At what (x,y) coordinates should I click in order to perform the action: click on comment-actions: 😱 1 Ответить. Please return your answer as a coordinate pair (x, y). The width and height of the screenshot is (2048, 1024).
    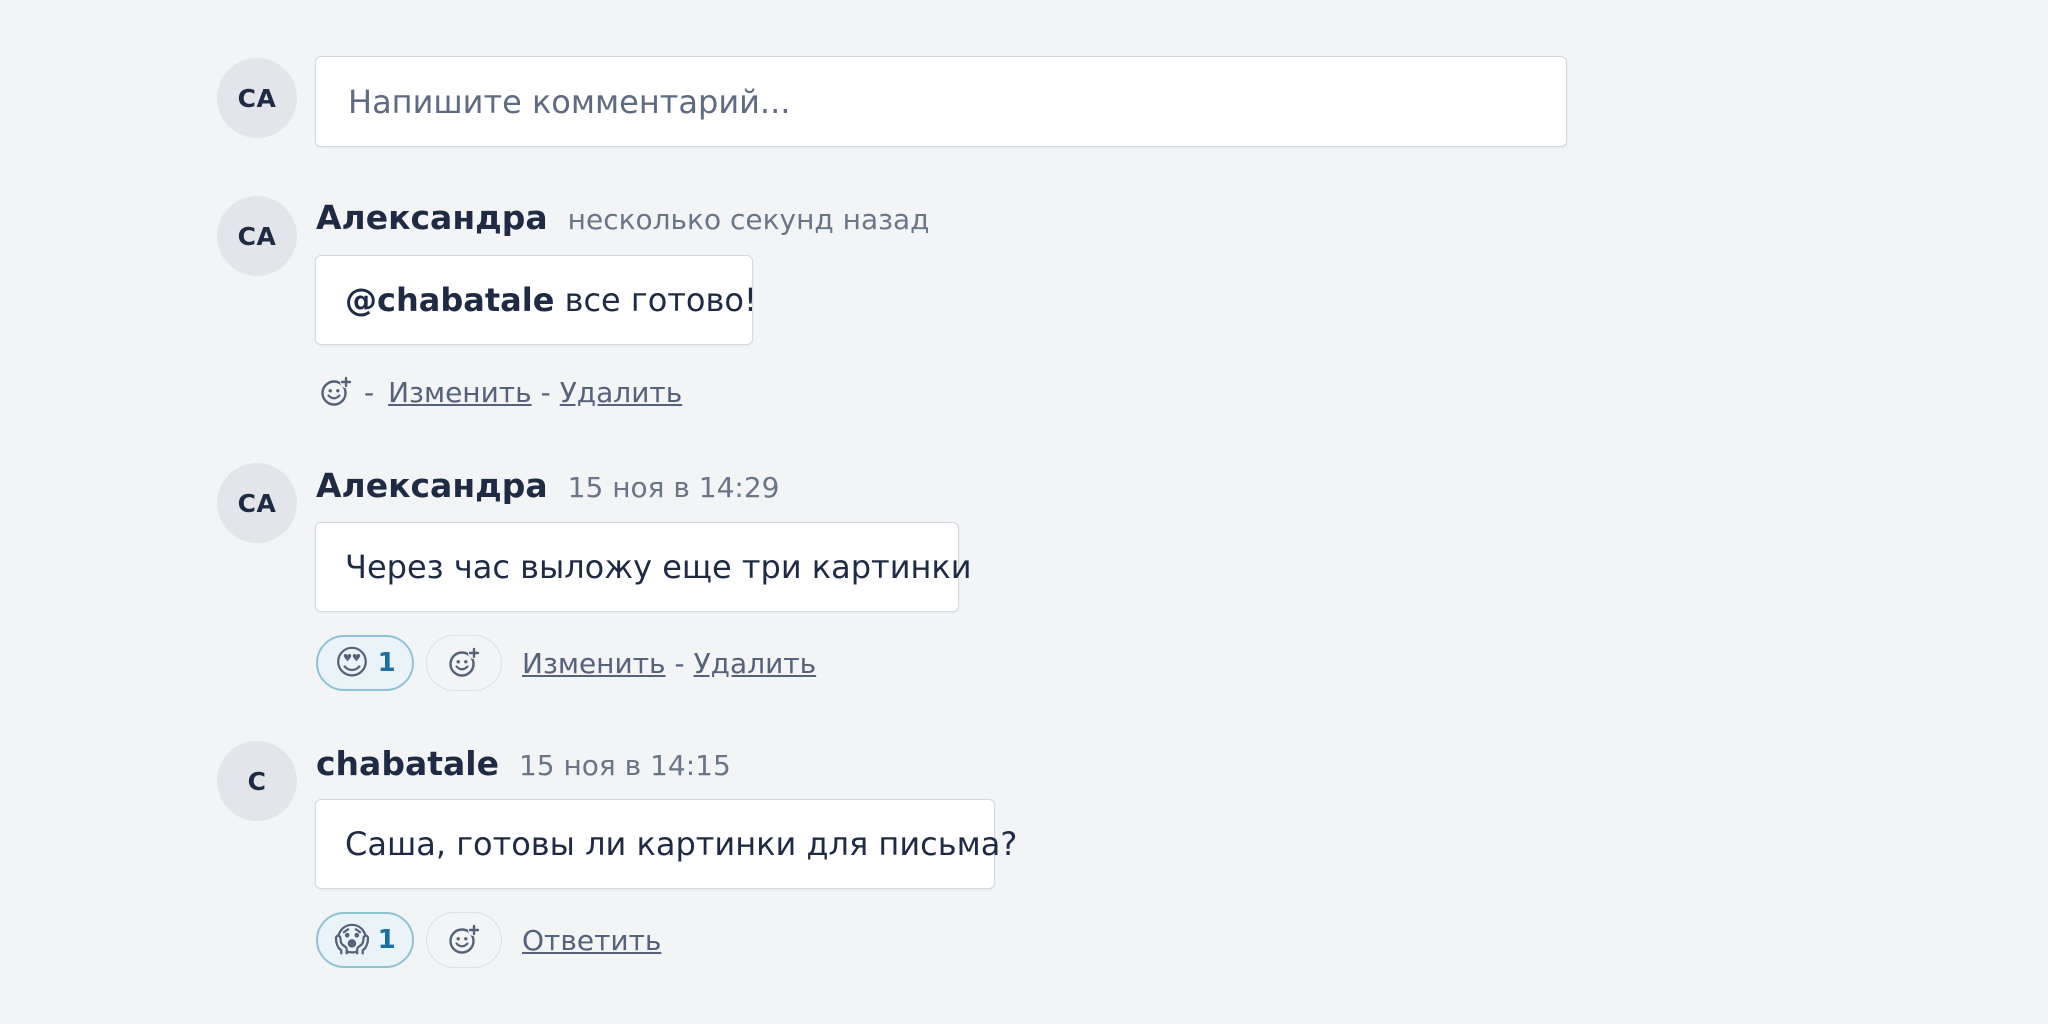
    Looking at the image, I should click on (488, 940).